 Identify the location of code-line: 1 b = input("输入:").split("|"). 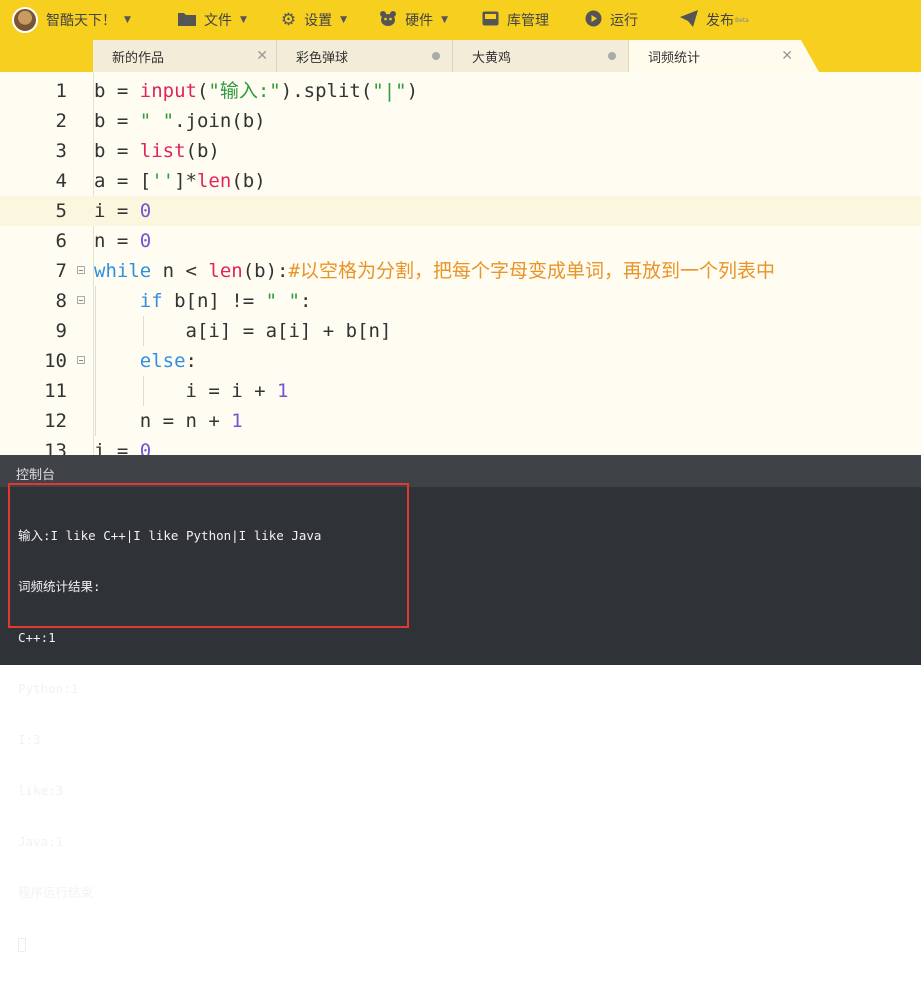
(460, 91).